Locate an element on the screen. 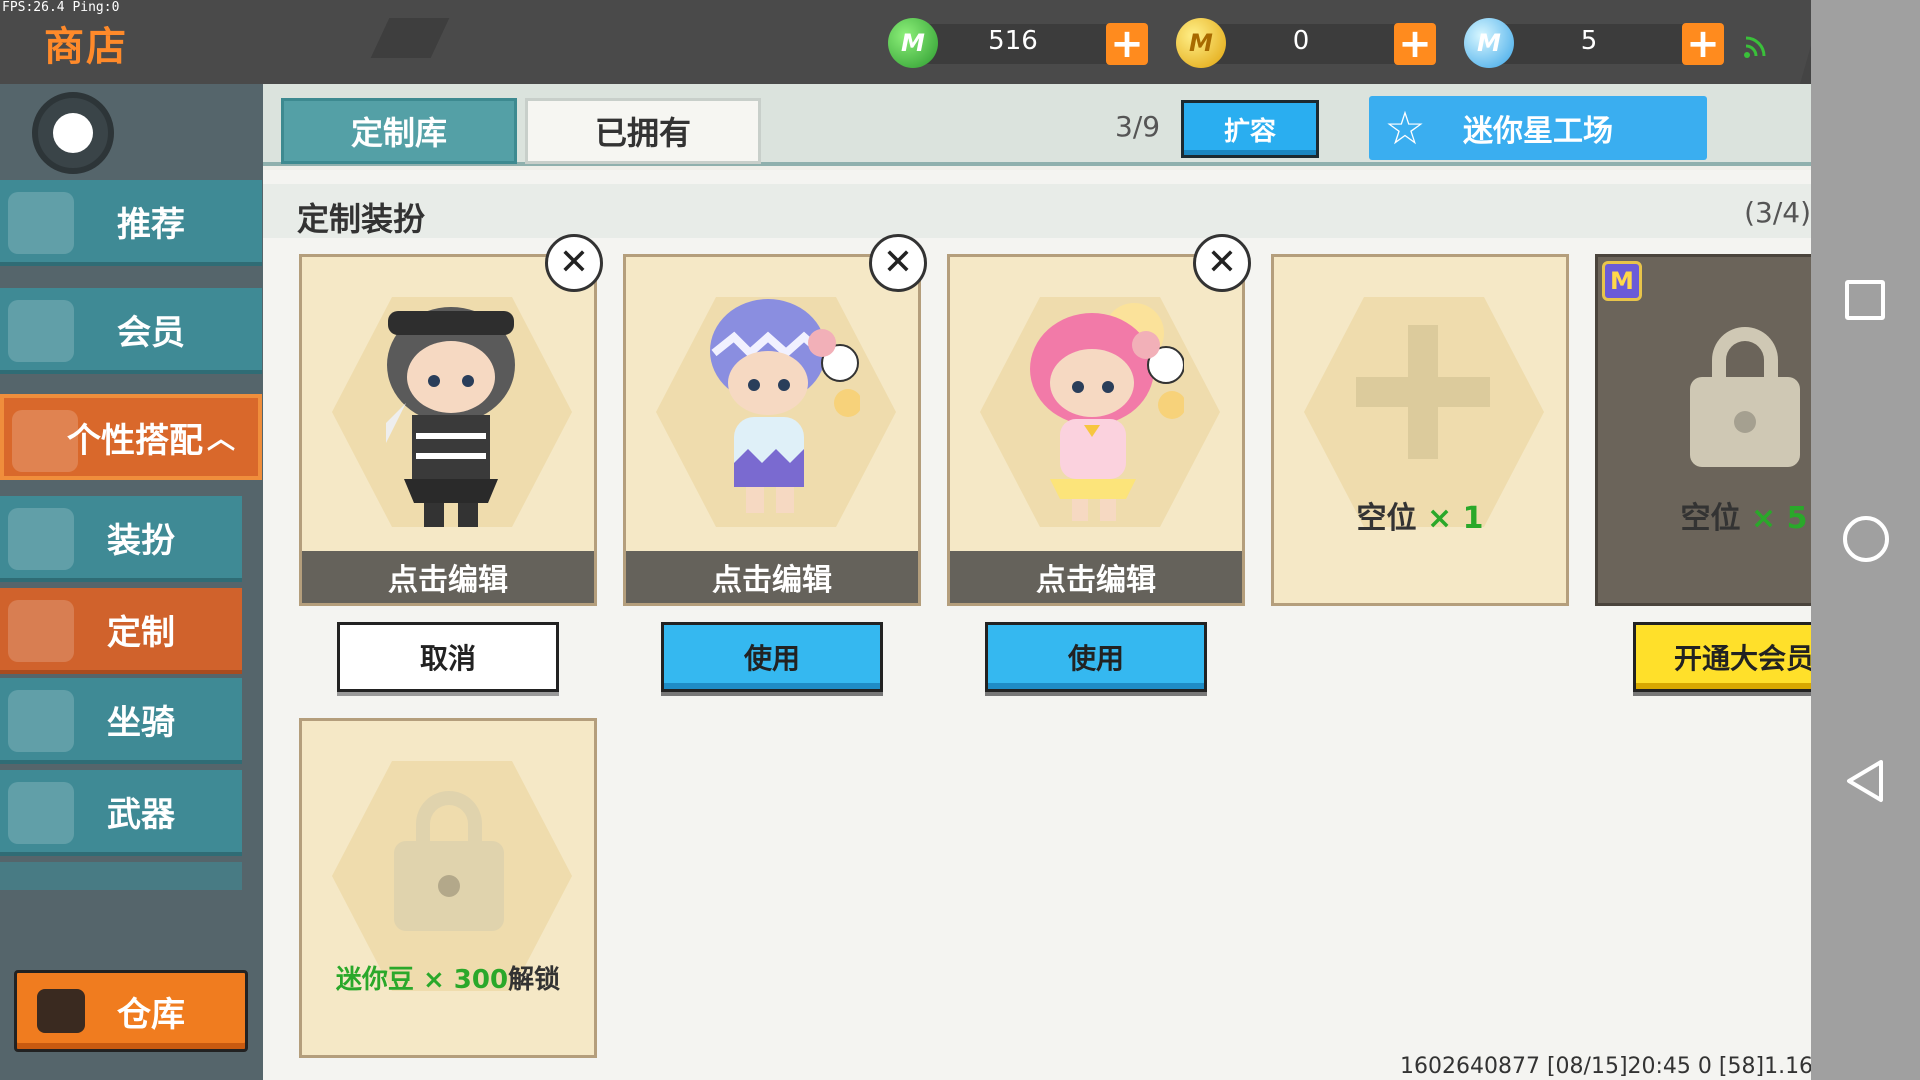 The image size is (1920, 1080). unlock-suffix: 解锁 is located at coordinates (534, 980).